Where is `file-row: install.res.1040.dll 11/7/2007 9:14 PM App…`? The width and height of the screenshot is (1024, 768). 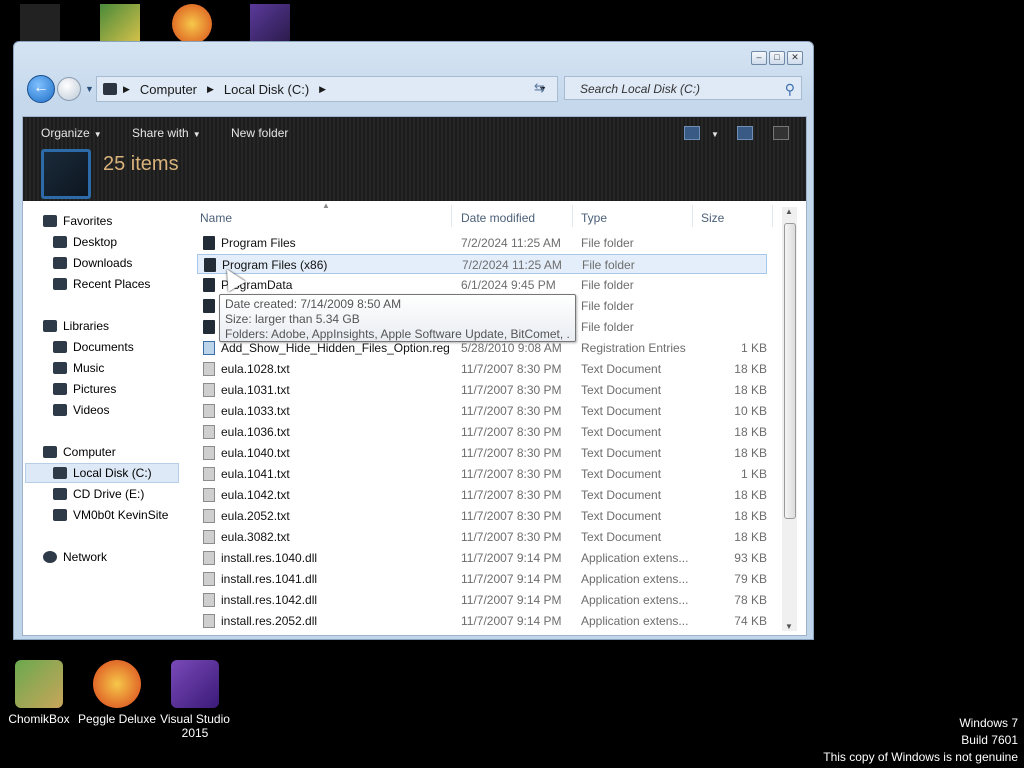 file-row: install.res.1040.dll 11/7/2007 9:14 PM App… is located at coordinates (482, 558).